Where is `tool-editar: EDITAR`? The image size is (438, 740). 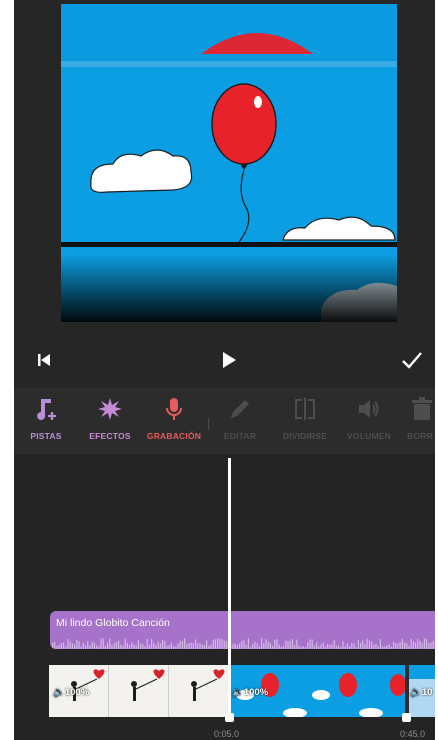 tool-editar: EDITAR is located at coordinates (240, 418).